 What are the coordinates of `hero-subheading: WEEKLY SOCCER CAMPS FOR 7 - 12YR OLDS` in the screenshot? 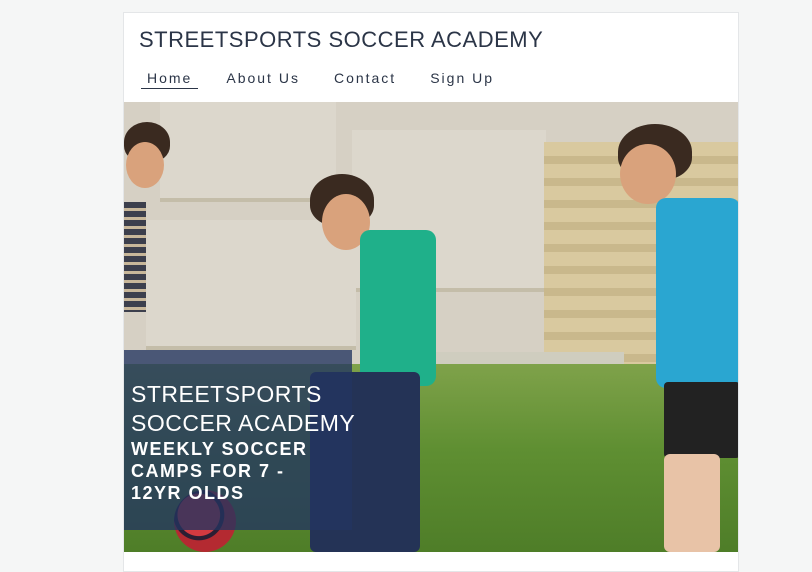 It's located at (219, 471).